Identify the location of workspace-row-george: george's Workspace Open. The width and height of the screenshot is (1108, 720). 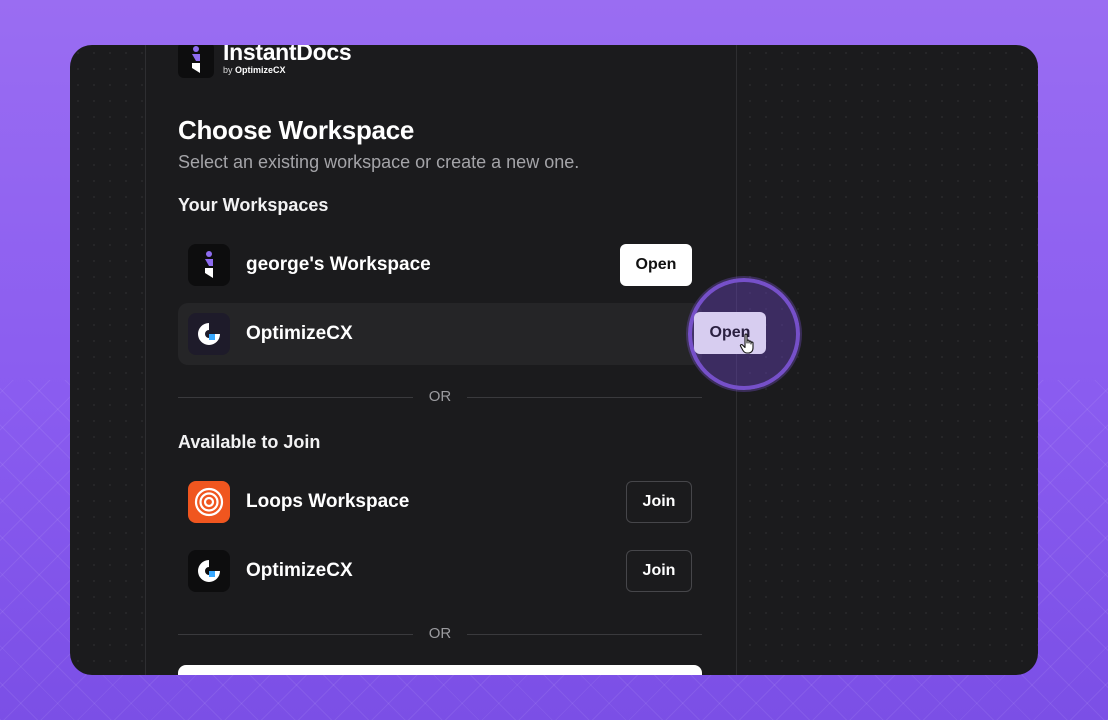
(440, 265).